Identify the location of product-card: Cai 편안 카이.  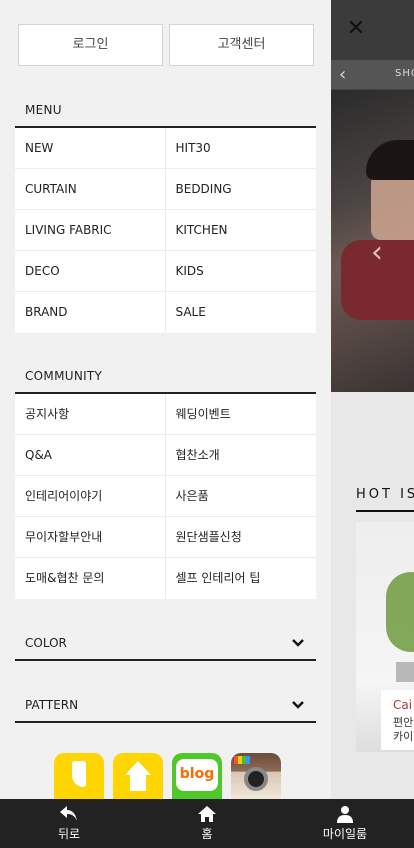
(397, 720).